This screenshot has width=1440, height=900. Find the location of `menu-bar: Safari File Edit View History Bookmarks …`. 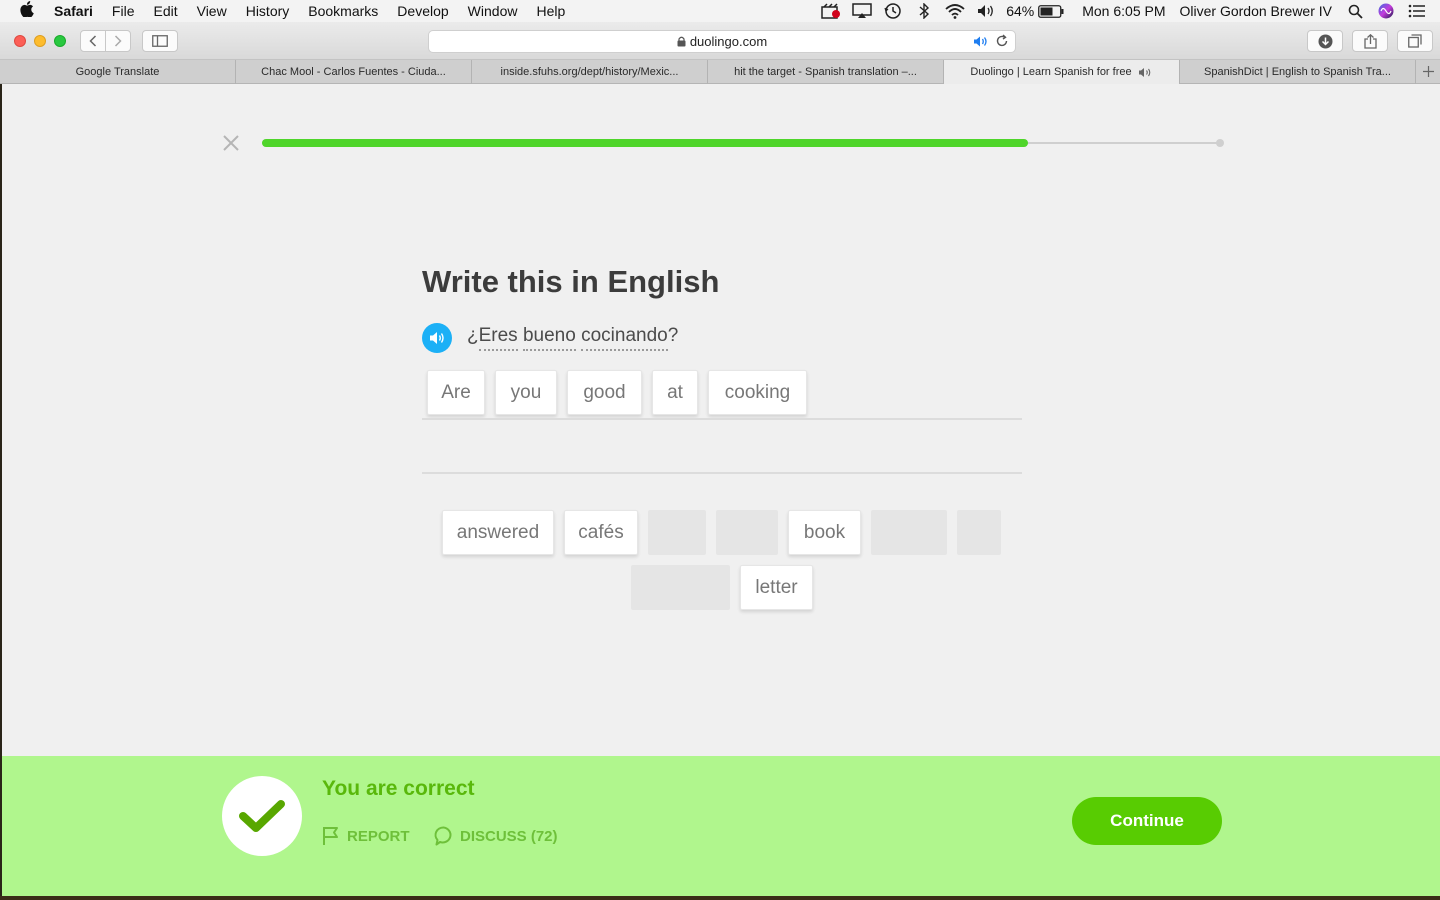

menu-bar: Safari File Edit View History Bookmarks … is located at coordinates (720, 11).